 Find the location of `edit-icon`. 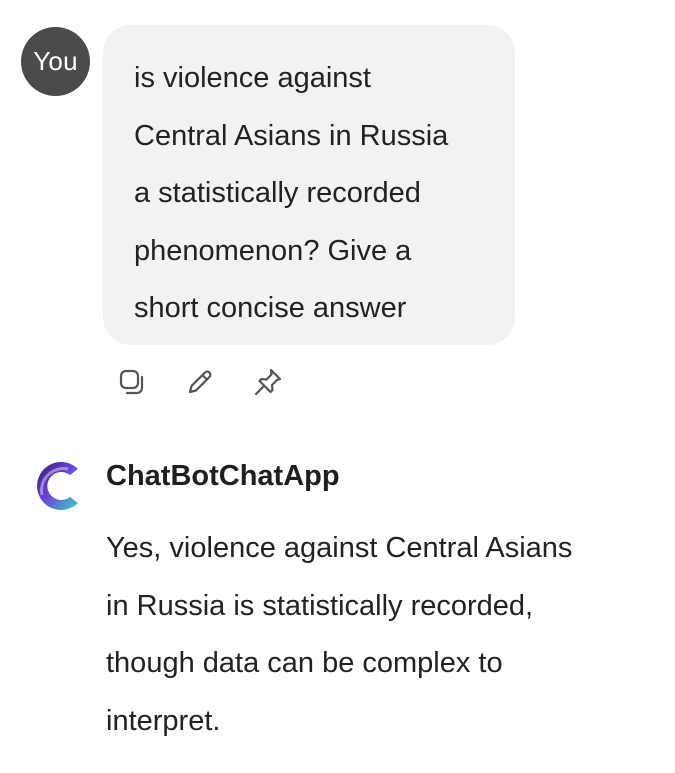

edit-icon is located at coordinates (200, 382).